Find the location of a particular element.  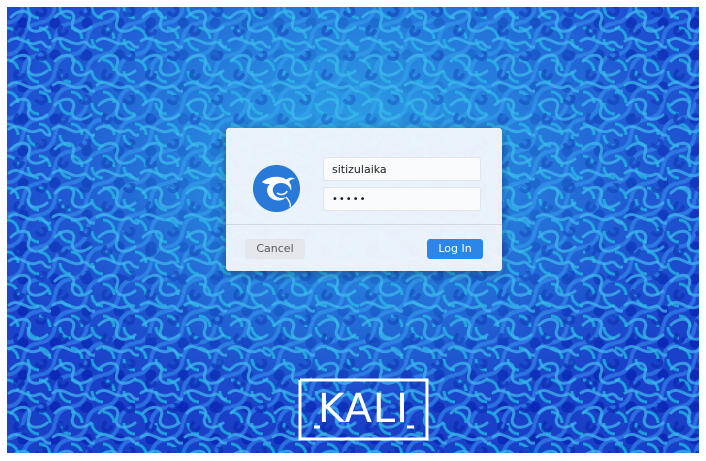

username-field is located at coordinates (402, 169).